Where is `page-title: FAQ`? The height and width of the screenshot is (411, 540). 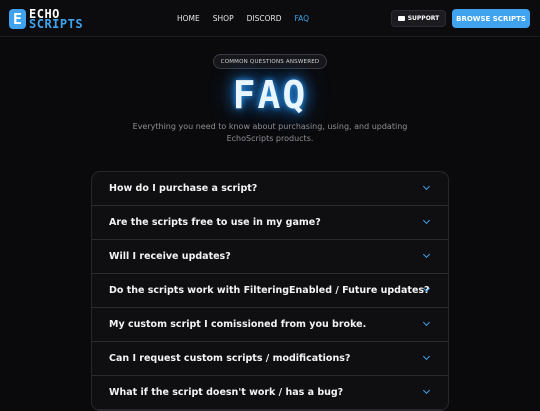
page-title: FAQ is located at coordinates (270, 95).